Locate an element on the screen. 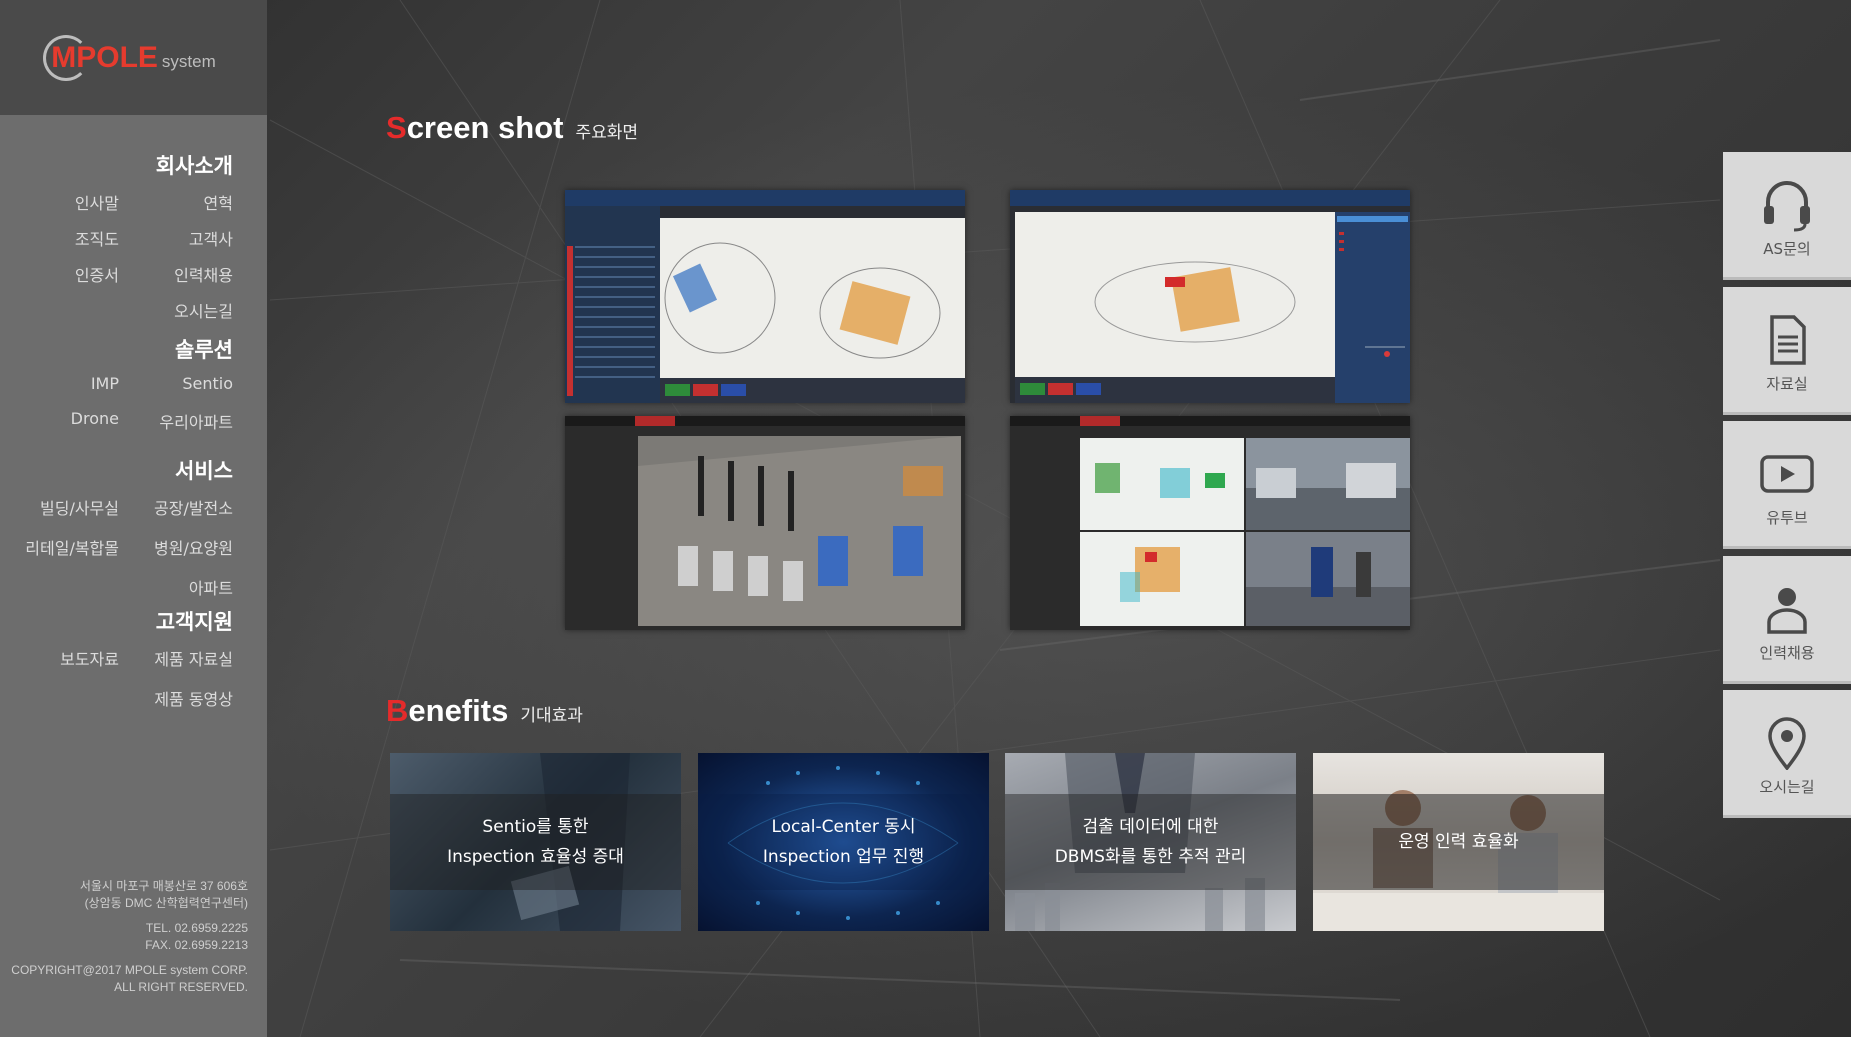 Image resolution: width=1851 pixels, height=1037 pixels. benefits-title-rest: enefits is located at coordinates (458, 710).